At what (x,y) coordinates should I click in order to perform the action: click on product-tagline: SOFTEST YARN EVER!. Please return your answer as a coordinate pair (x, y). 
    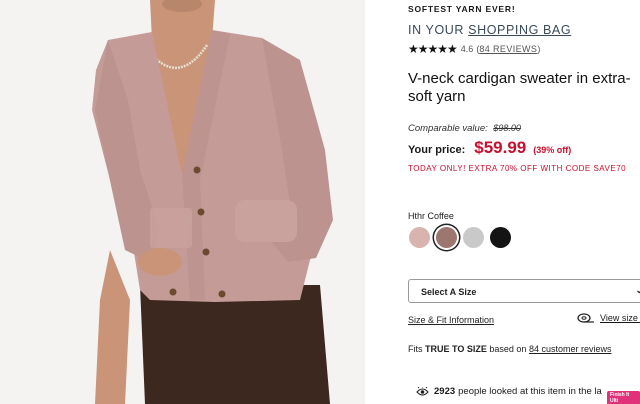
    Looking at the image, I should click on (462, 9).